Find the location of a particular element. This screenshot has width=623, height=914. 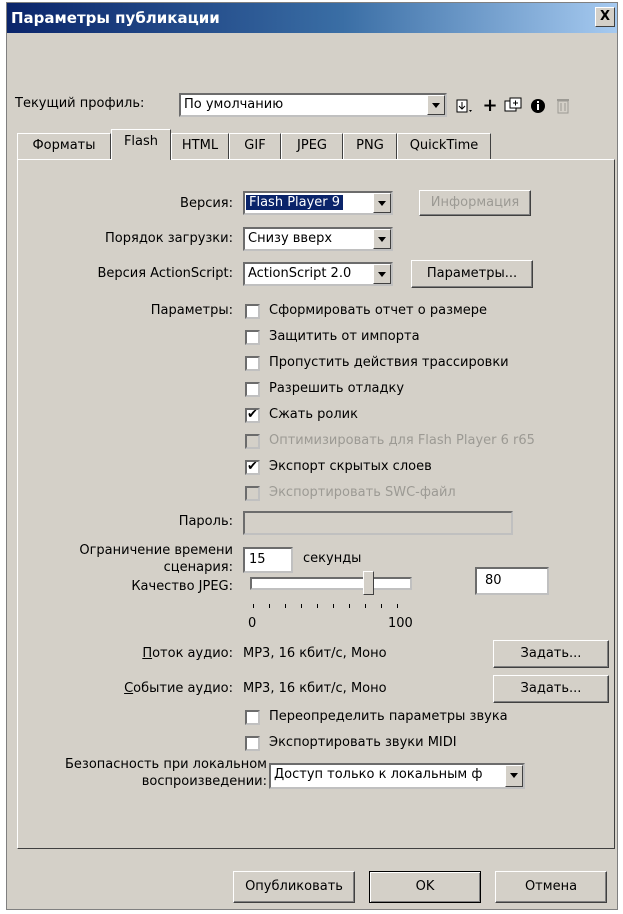

profile-value: По умолчанию is located at coordinates (234, 104).